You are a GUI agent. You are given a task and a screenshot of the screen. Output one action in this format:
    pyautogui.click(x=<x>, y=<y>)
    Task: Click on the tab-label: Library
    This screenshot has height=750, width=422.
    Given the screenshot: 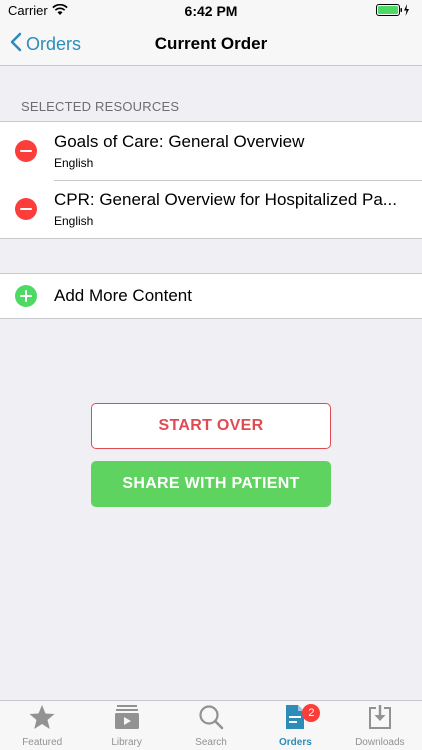 What is the action you would take?
    pyautogui.click(x=126, y=742)
    